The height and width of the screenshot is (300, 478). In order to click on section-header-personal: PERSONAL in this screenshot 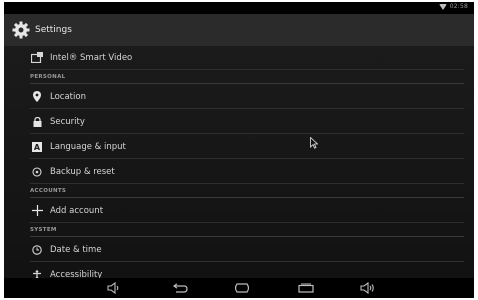, I will do `click(247, 77)`.